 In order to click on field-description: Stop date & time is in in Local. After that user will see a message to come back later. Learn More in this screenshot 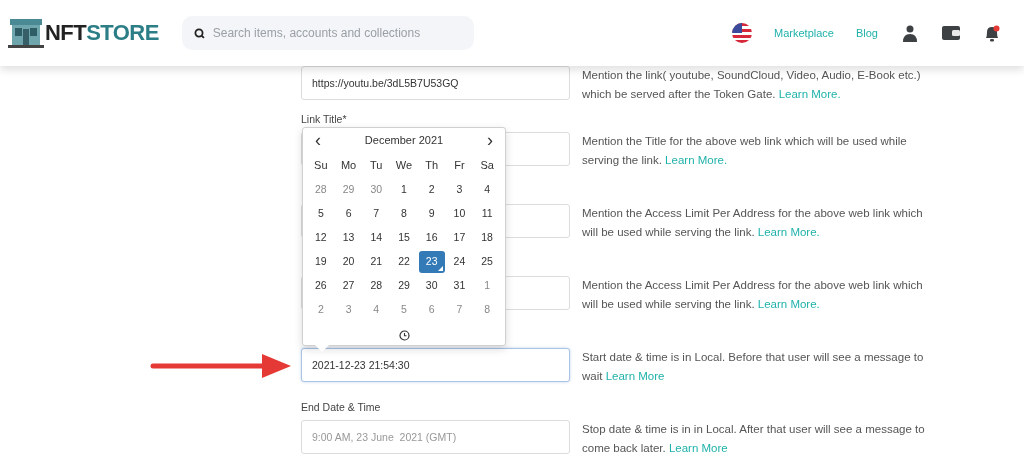, I will do `click(754, 439)`.